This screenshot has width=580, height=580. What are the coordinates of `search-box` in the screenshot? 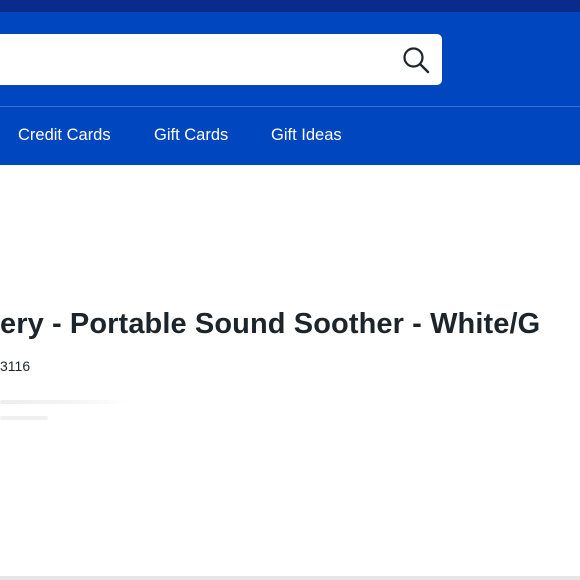 It's located at (221, 59).